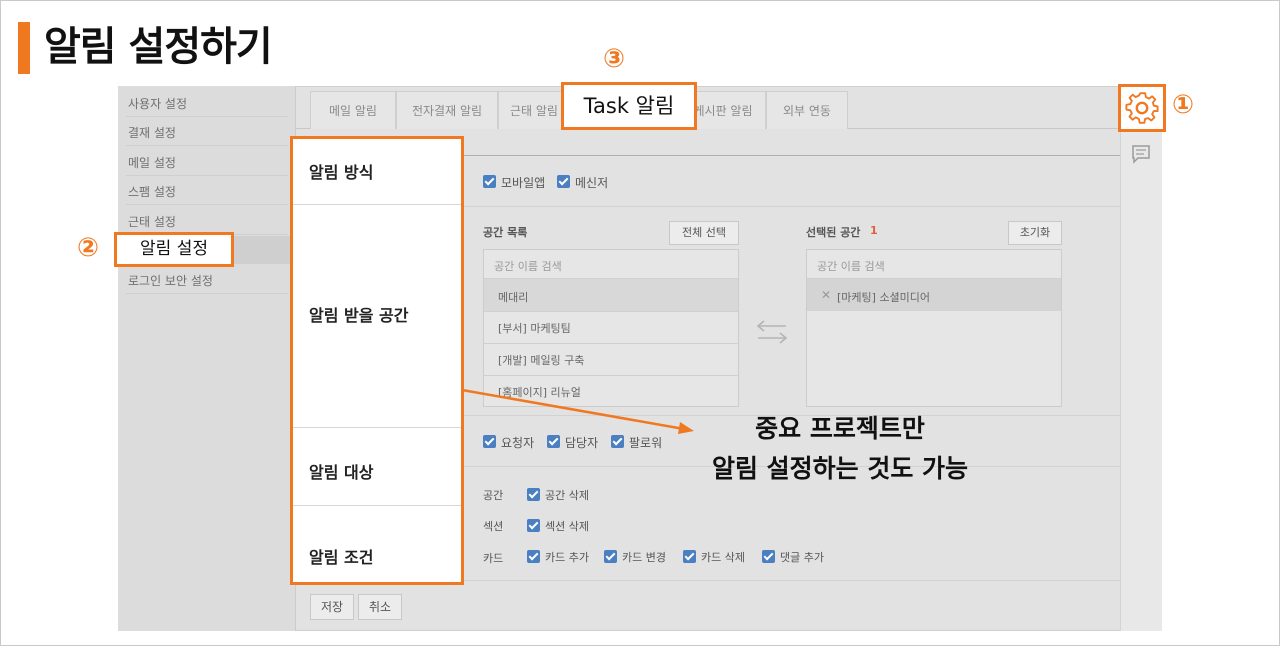  What do you see at coordinates (1035, 233) in the screenshot?
I see `reset-button: 초기화` at bounding box center [1035, 233].